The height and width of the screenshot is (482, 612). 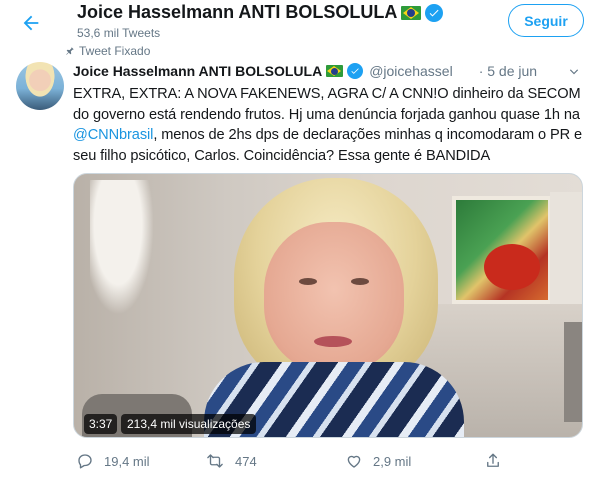 I want to click on tweet-handle: @joicehassel, so click(x=410, y=71).